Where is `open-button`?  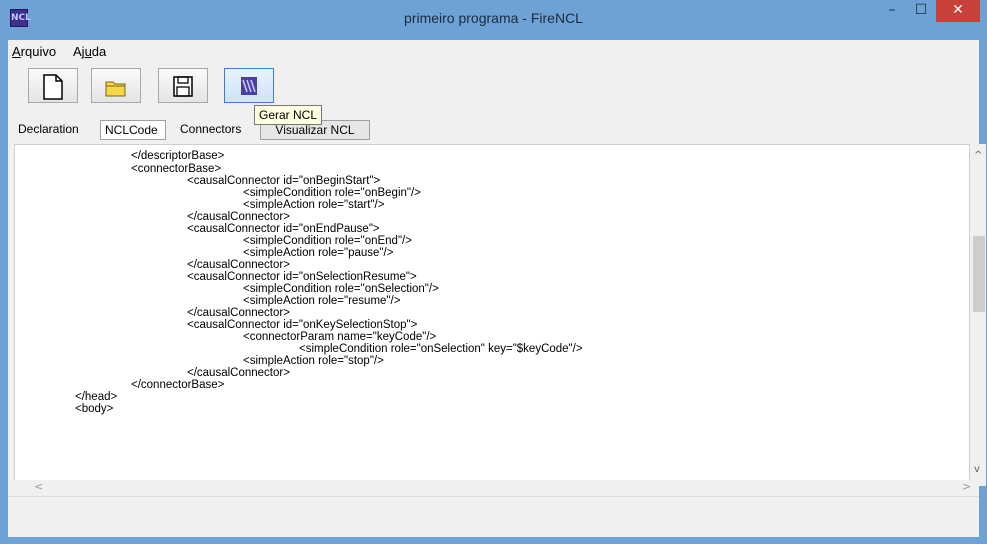
open-button is located at coordinates (116, 85).